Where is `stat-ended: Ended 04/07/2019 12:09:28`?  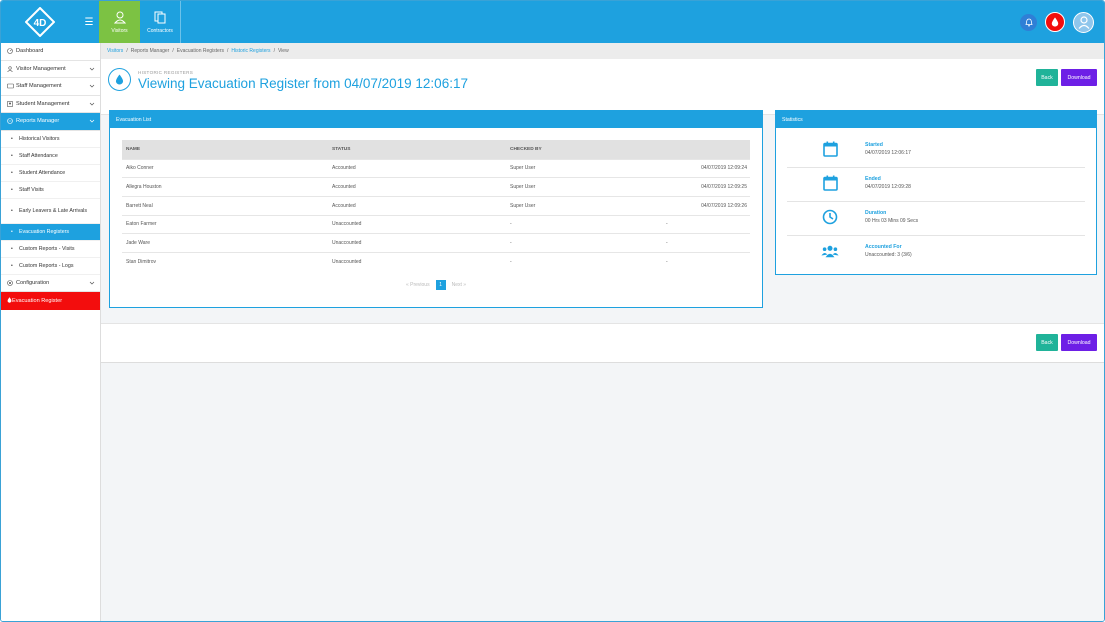 stat-ended: Ended 04/07/2019 12:09:28 is located at coordinates (936, 185).